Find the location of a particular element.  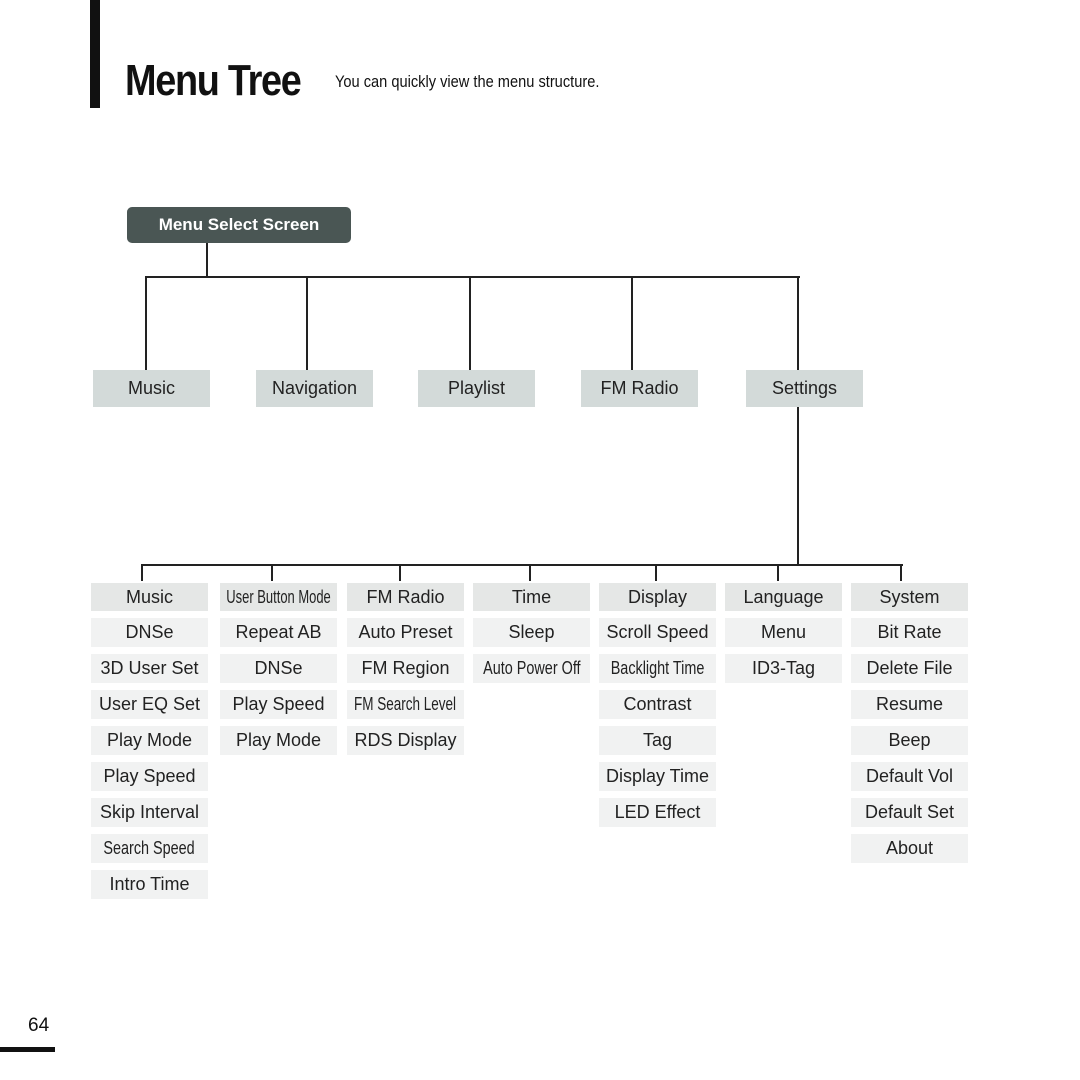

page-subtitle: You can quickly view the menu structure. is located at coordinates (467, 81).